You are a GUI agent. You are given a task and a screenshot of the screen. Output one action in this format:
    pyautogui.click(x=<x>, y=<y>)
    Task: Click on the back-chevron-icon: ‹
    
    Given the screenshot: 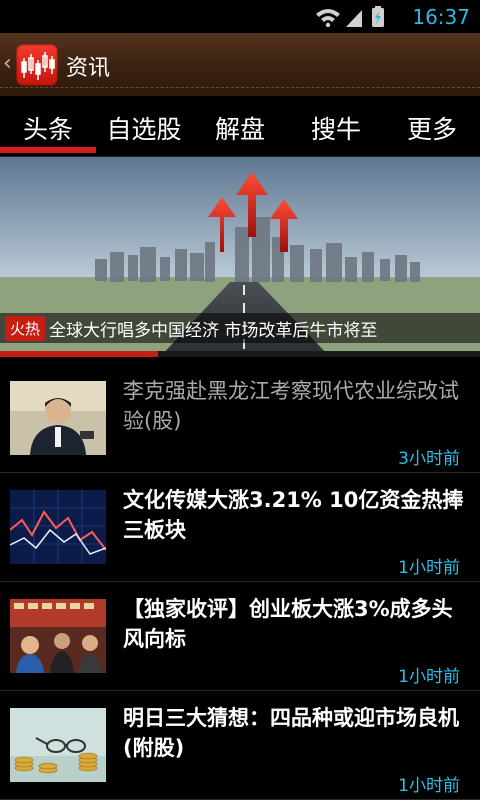 What is the action you would take?
    pyautogui.click(x=7, y=63)
    